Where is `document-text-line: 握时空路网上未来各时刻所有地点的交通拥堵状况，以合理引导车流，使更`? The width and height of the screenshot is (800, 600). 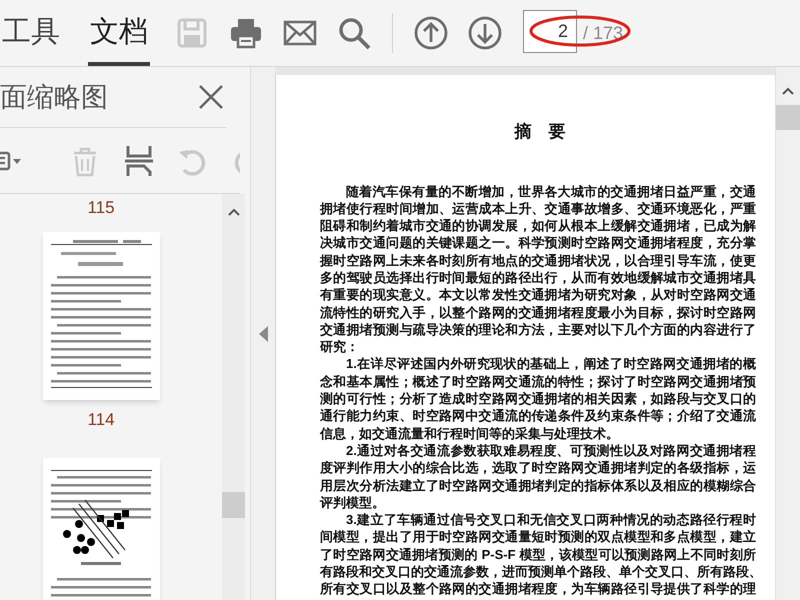 document-text-line: 握时空路网上未来各时刻所有地点的交通拥堵状况，以合理引导车流，使更 is located at coordinates (538, 260).